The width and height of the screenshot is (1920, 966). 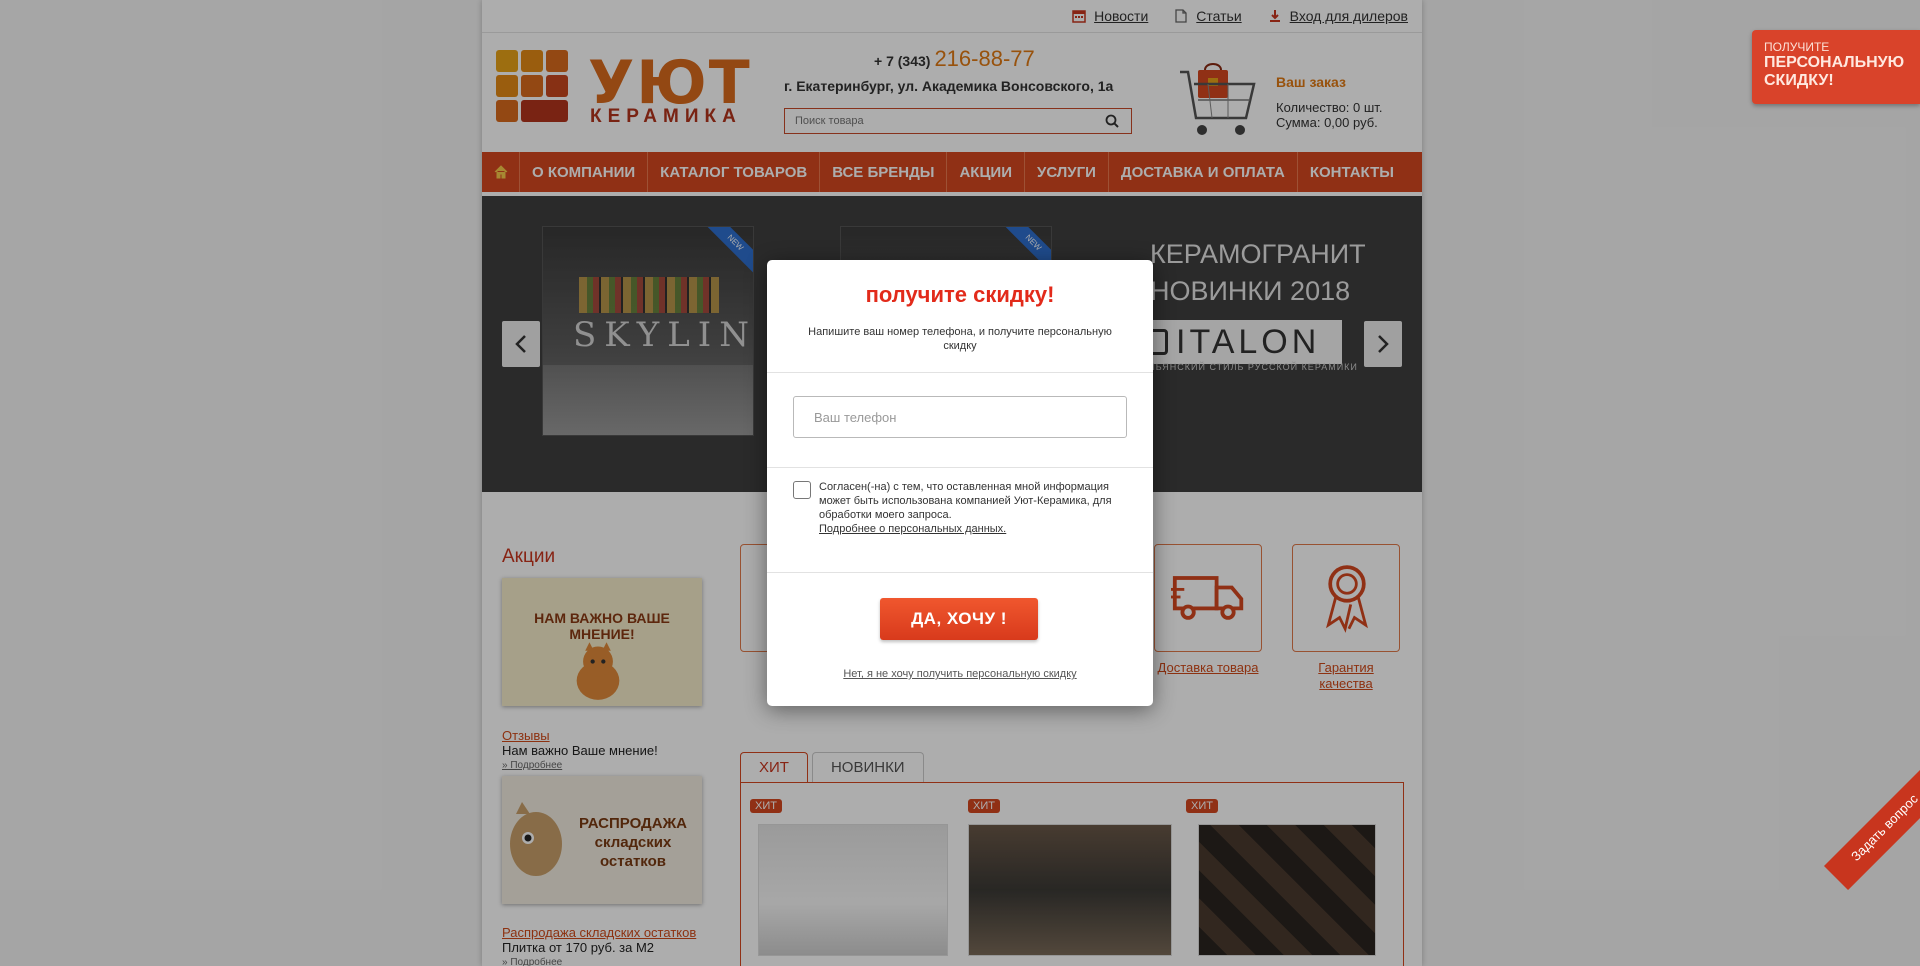 What do you see at coordinates (1834, 62) in the screenshot?
I see `side-promo-line-2: ПЕРСОНАЛЬНУЮ` at bounding box center [1834, 62].